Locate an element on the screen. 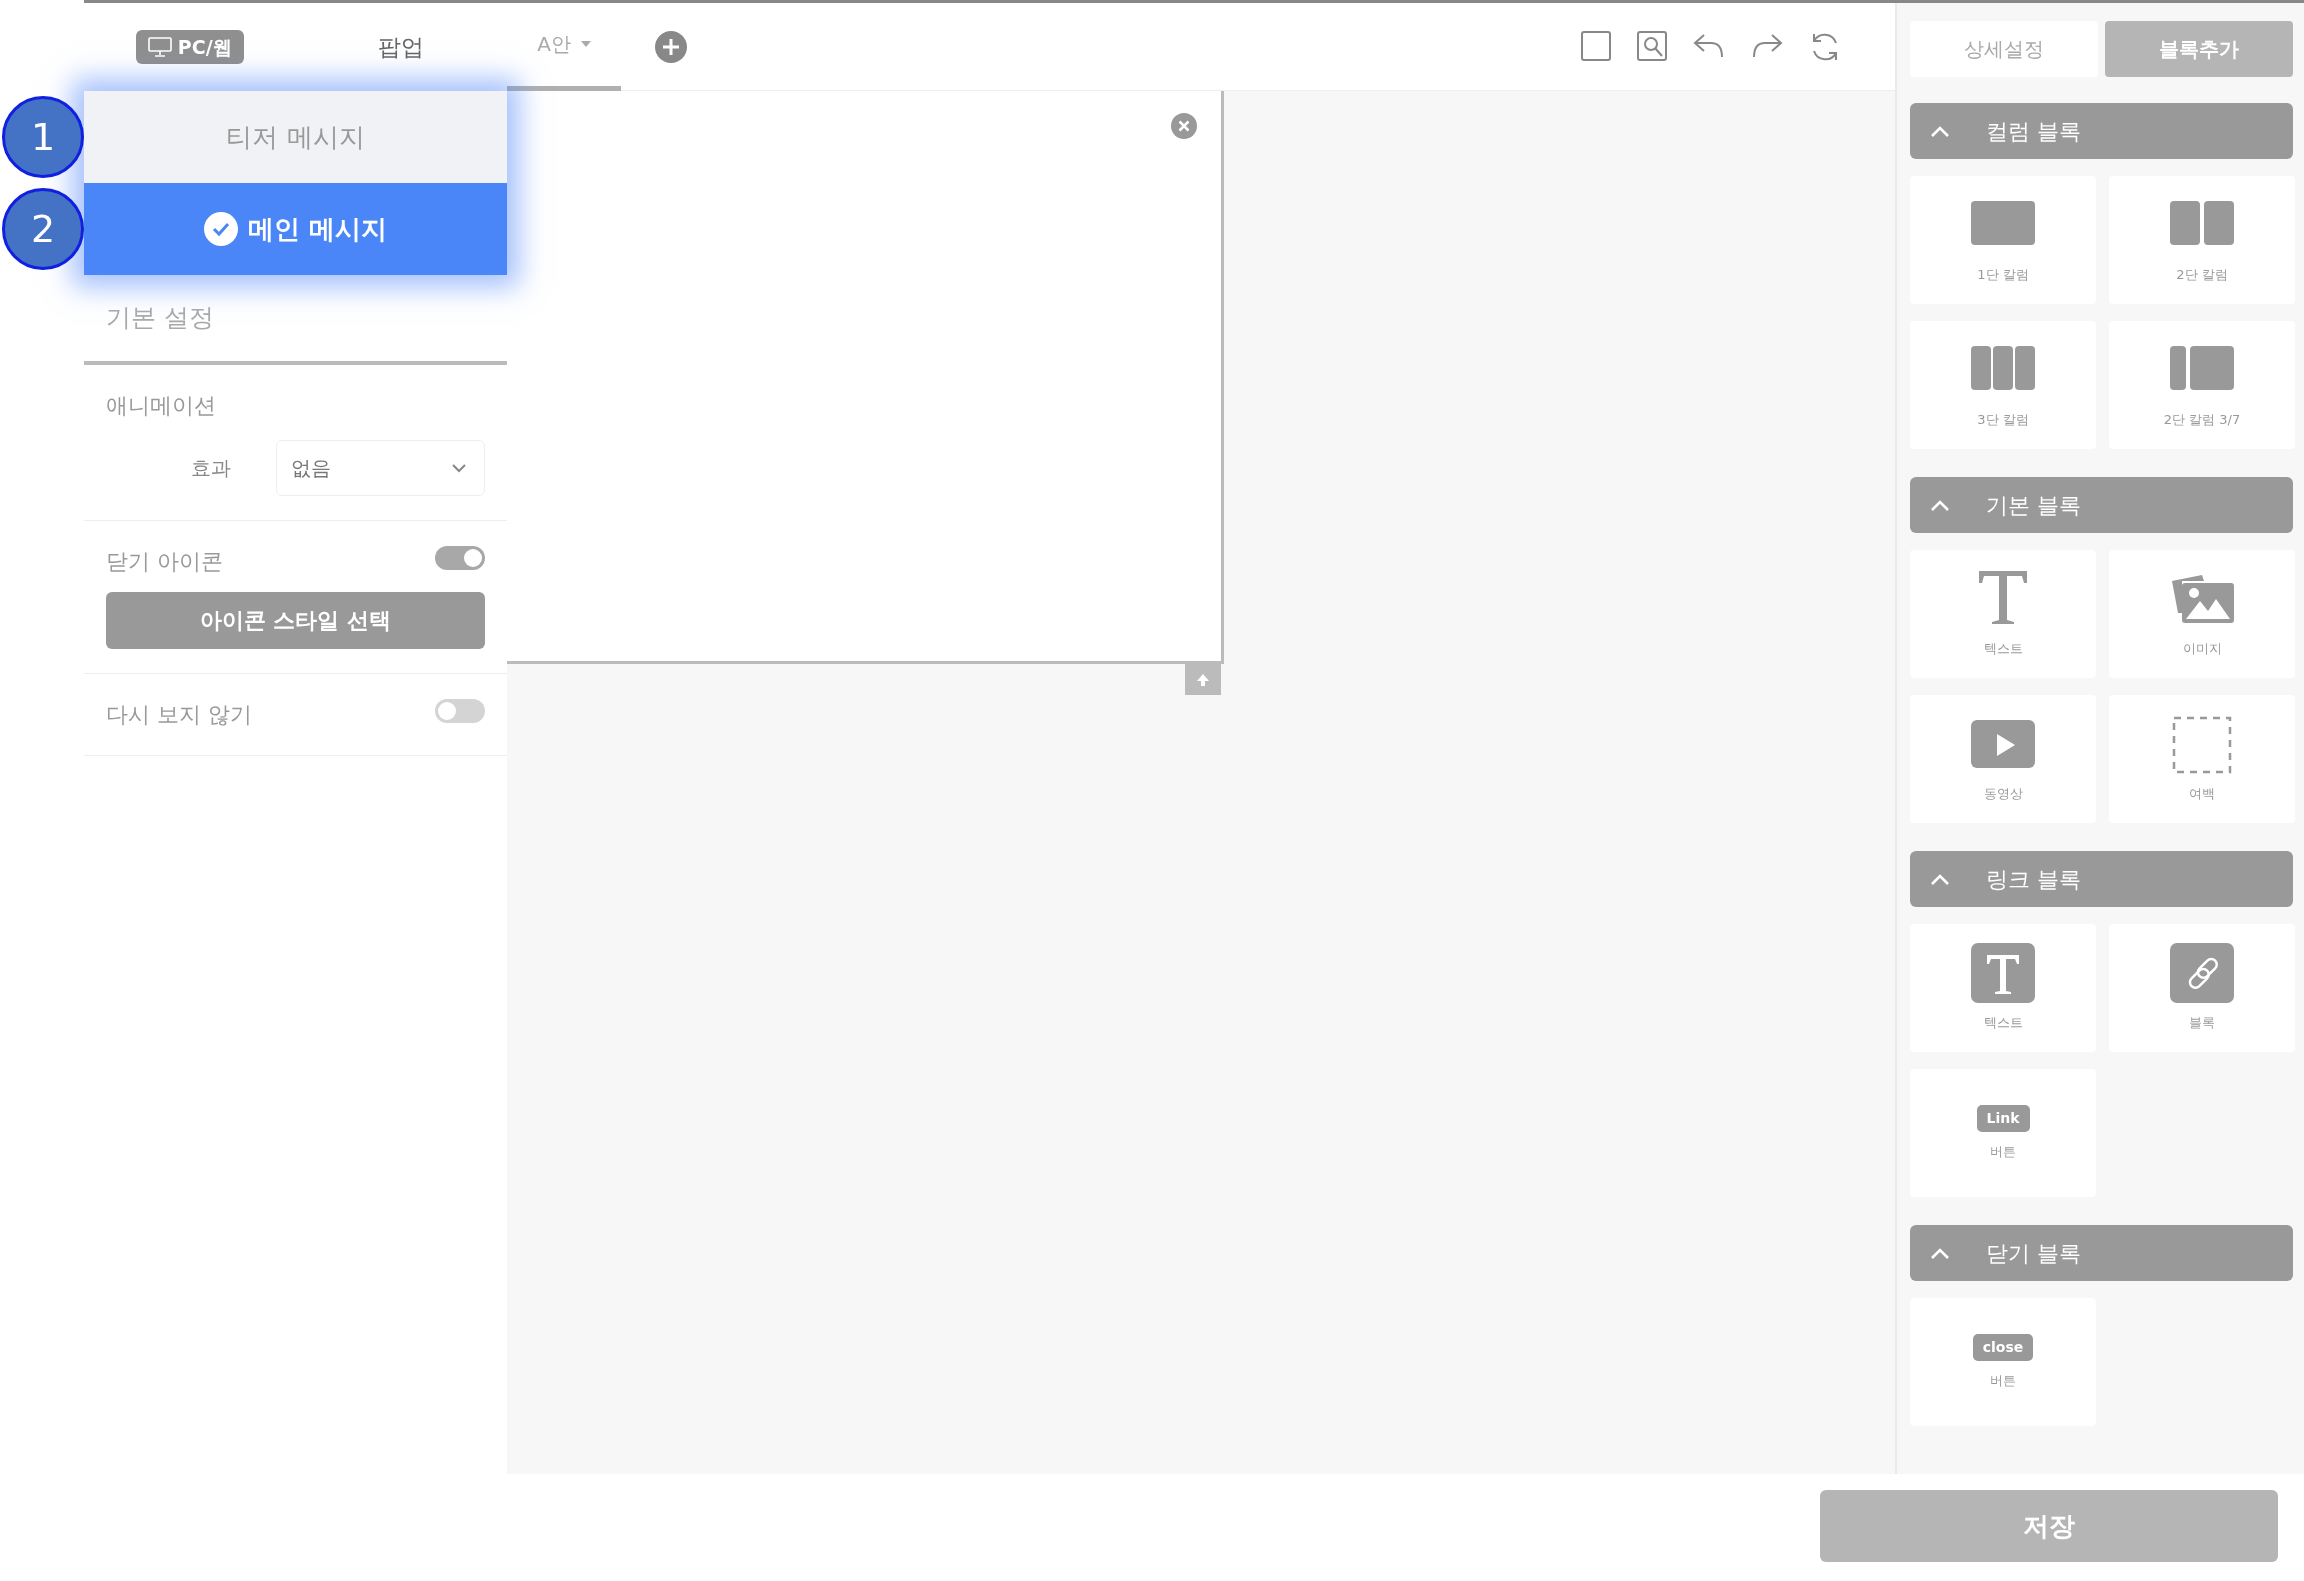  message-tab: 메인 메시지 is located at coordinates (295, 229).